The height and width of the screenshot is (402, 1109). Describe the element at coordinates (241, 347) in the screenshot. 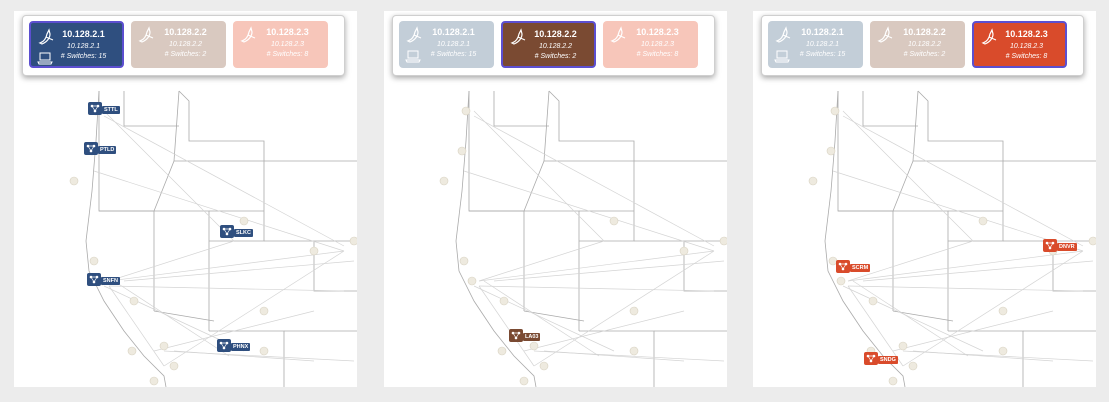

I see `switch-label: PHNX` at that location.